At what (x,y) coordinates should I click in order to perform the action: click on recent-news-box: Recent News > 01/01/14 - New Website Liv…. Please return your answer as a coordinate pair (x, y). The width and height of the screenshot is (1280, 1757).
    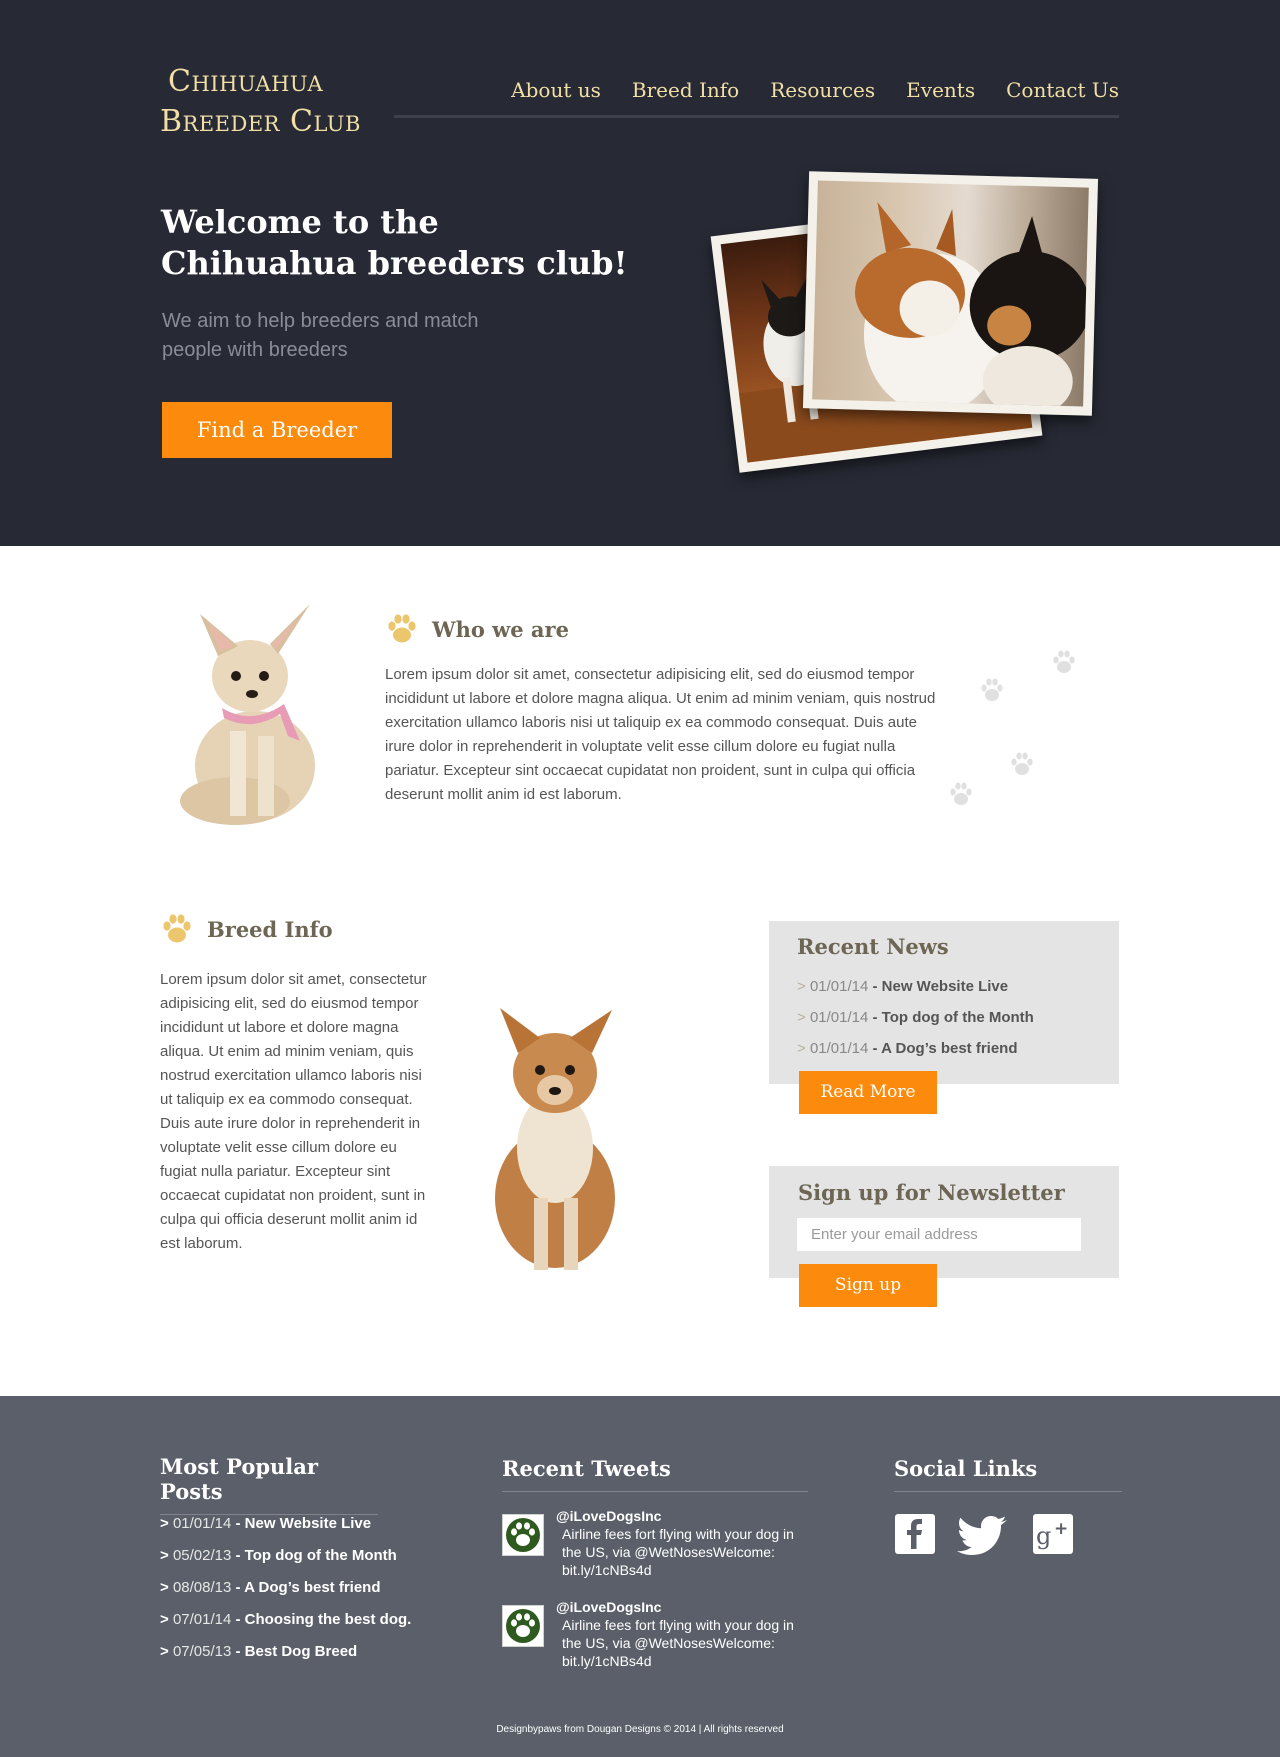
    Looking at the image, I should click on (944, 1002).